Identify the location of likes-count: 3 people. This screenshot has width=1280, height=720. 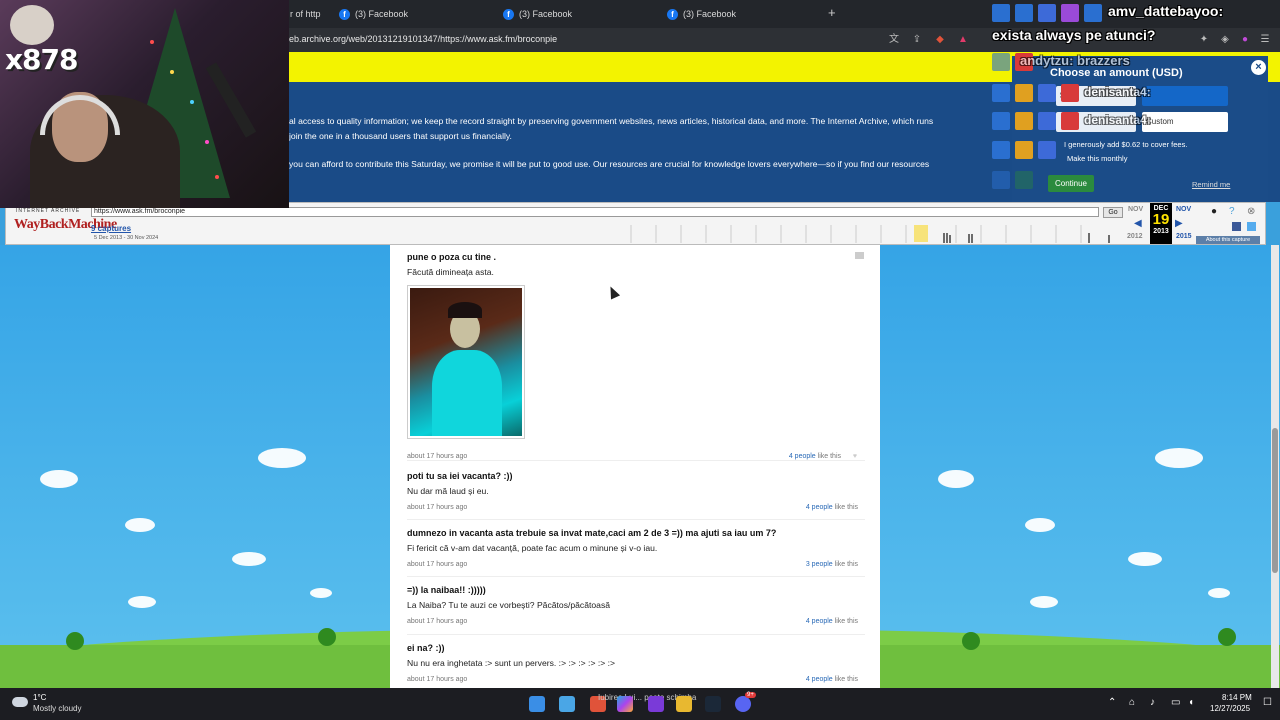
(819, 564).